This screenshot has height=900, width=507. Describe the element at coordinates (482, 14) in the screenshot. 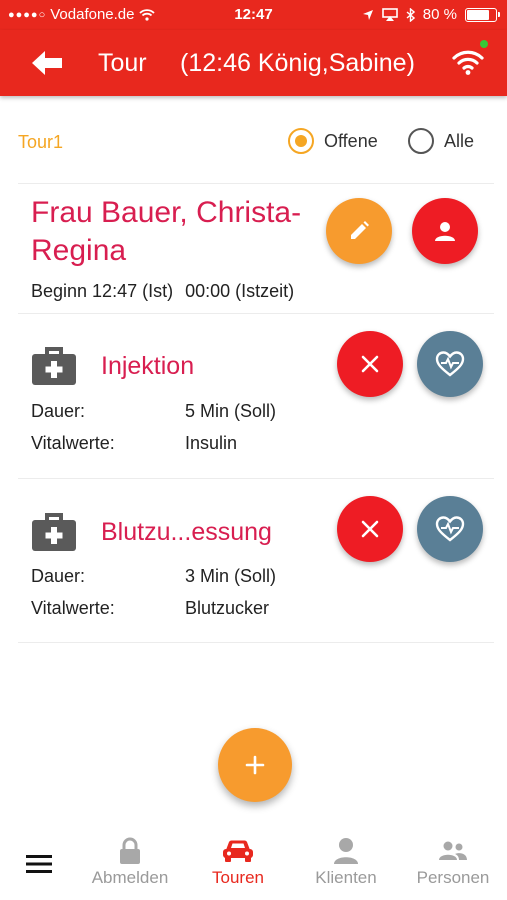

I see `battery-icon` at that location.